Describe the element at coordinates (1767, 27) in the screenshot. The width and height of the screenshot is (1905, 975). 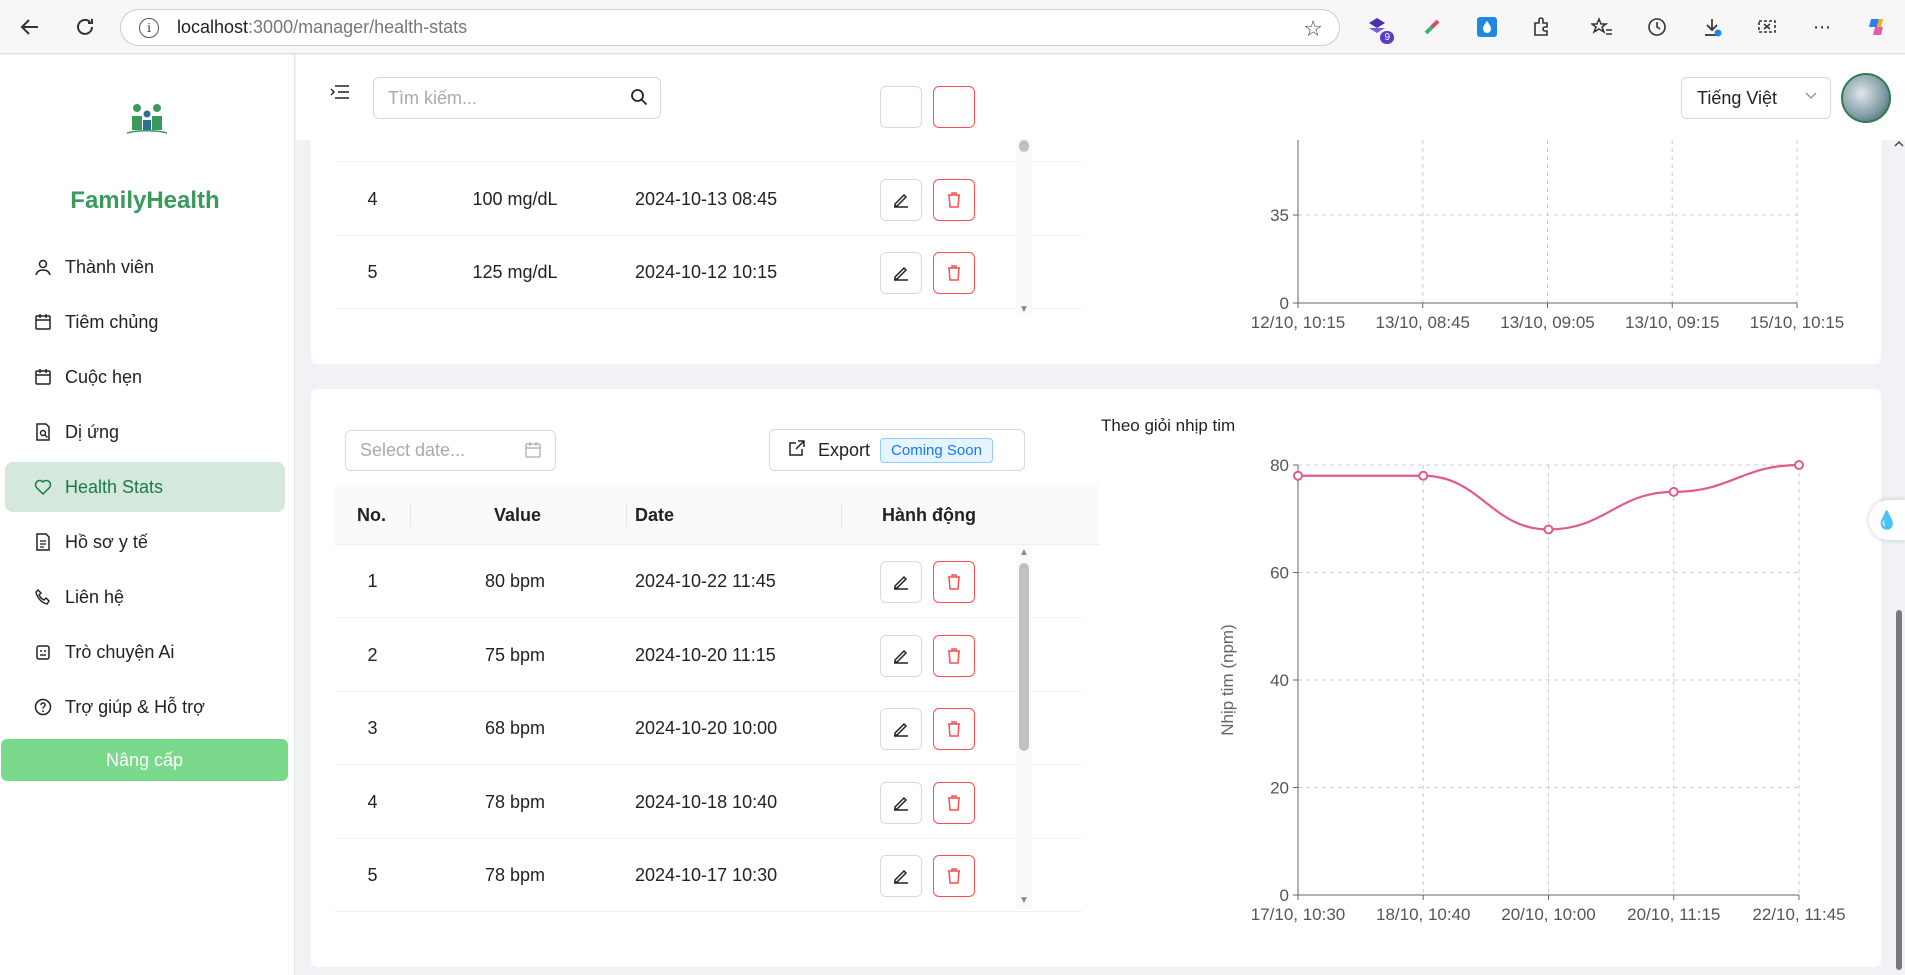
I see `screenshot-icon` at that location.